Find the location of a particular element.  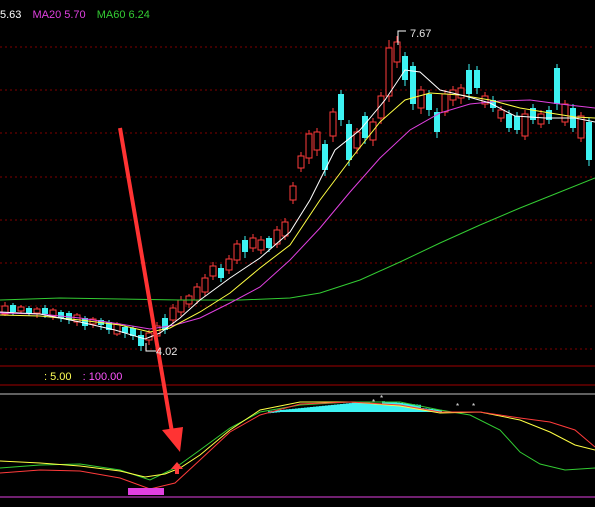

ma60-legend: MA60 6.24 is located at coordinates (123, 15).